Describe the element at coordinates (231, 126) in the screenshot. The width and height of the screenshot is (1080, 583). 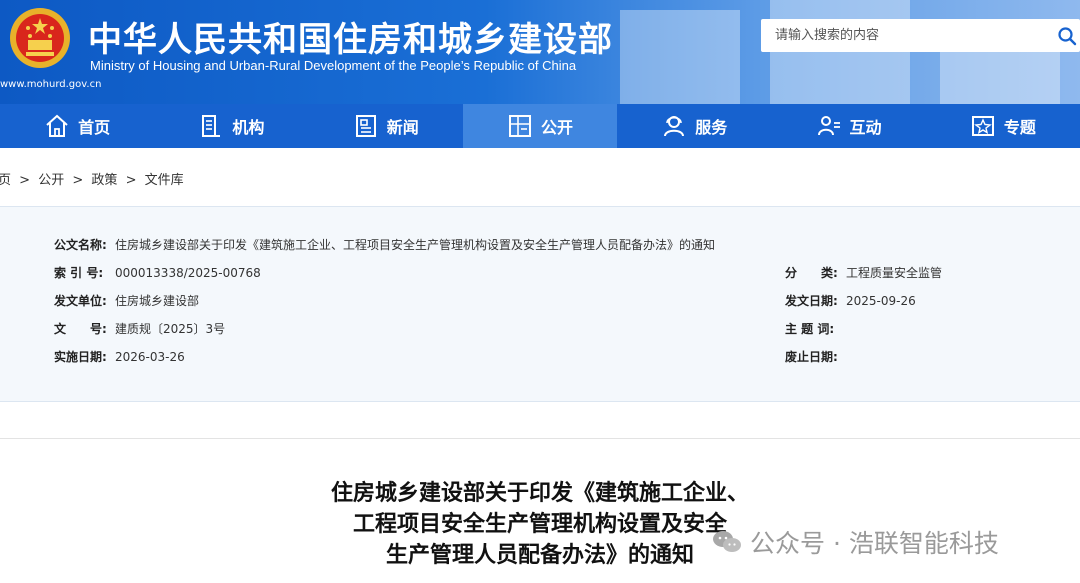
I see `nav-item-organization: 机构` at that location.